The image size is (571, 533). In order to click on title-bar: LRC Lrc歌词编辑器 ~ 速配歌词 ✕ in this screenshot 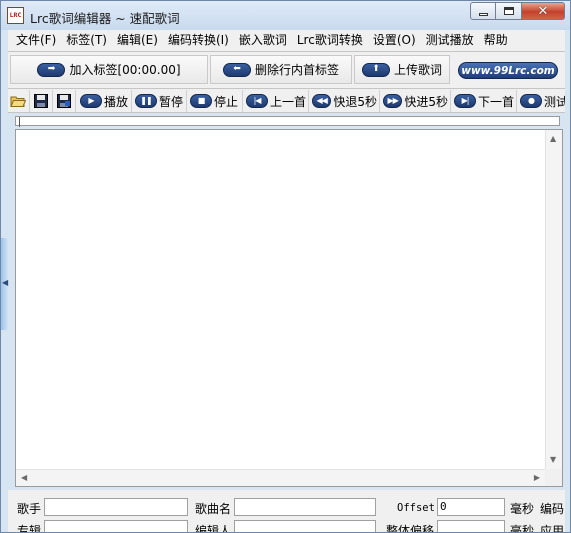, I will do `click(285, 15)`.